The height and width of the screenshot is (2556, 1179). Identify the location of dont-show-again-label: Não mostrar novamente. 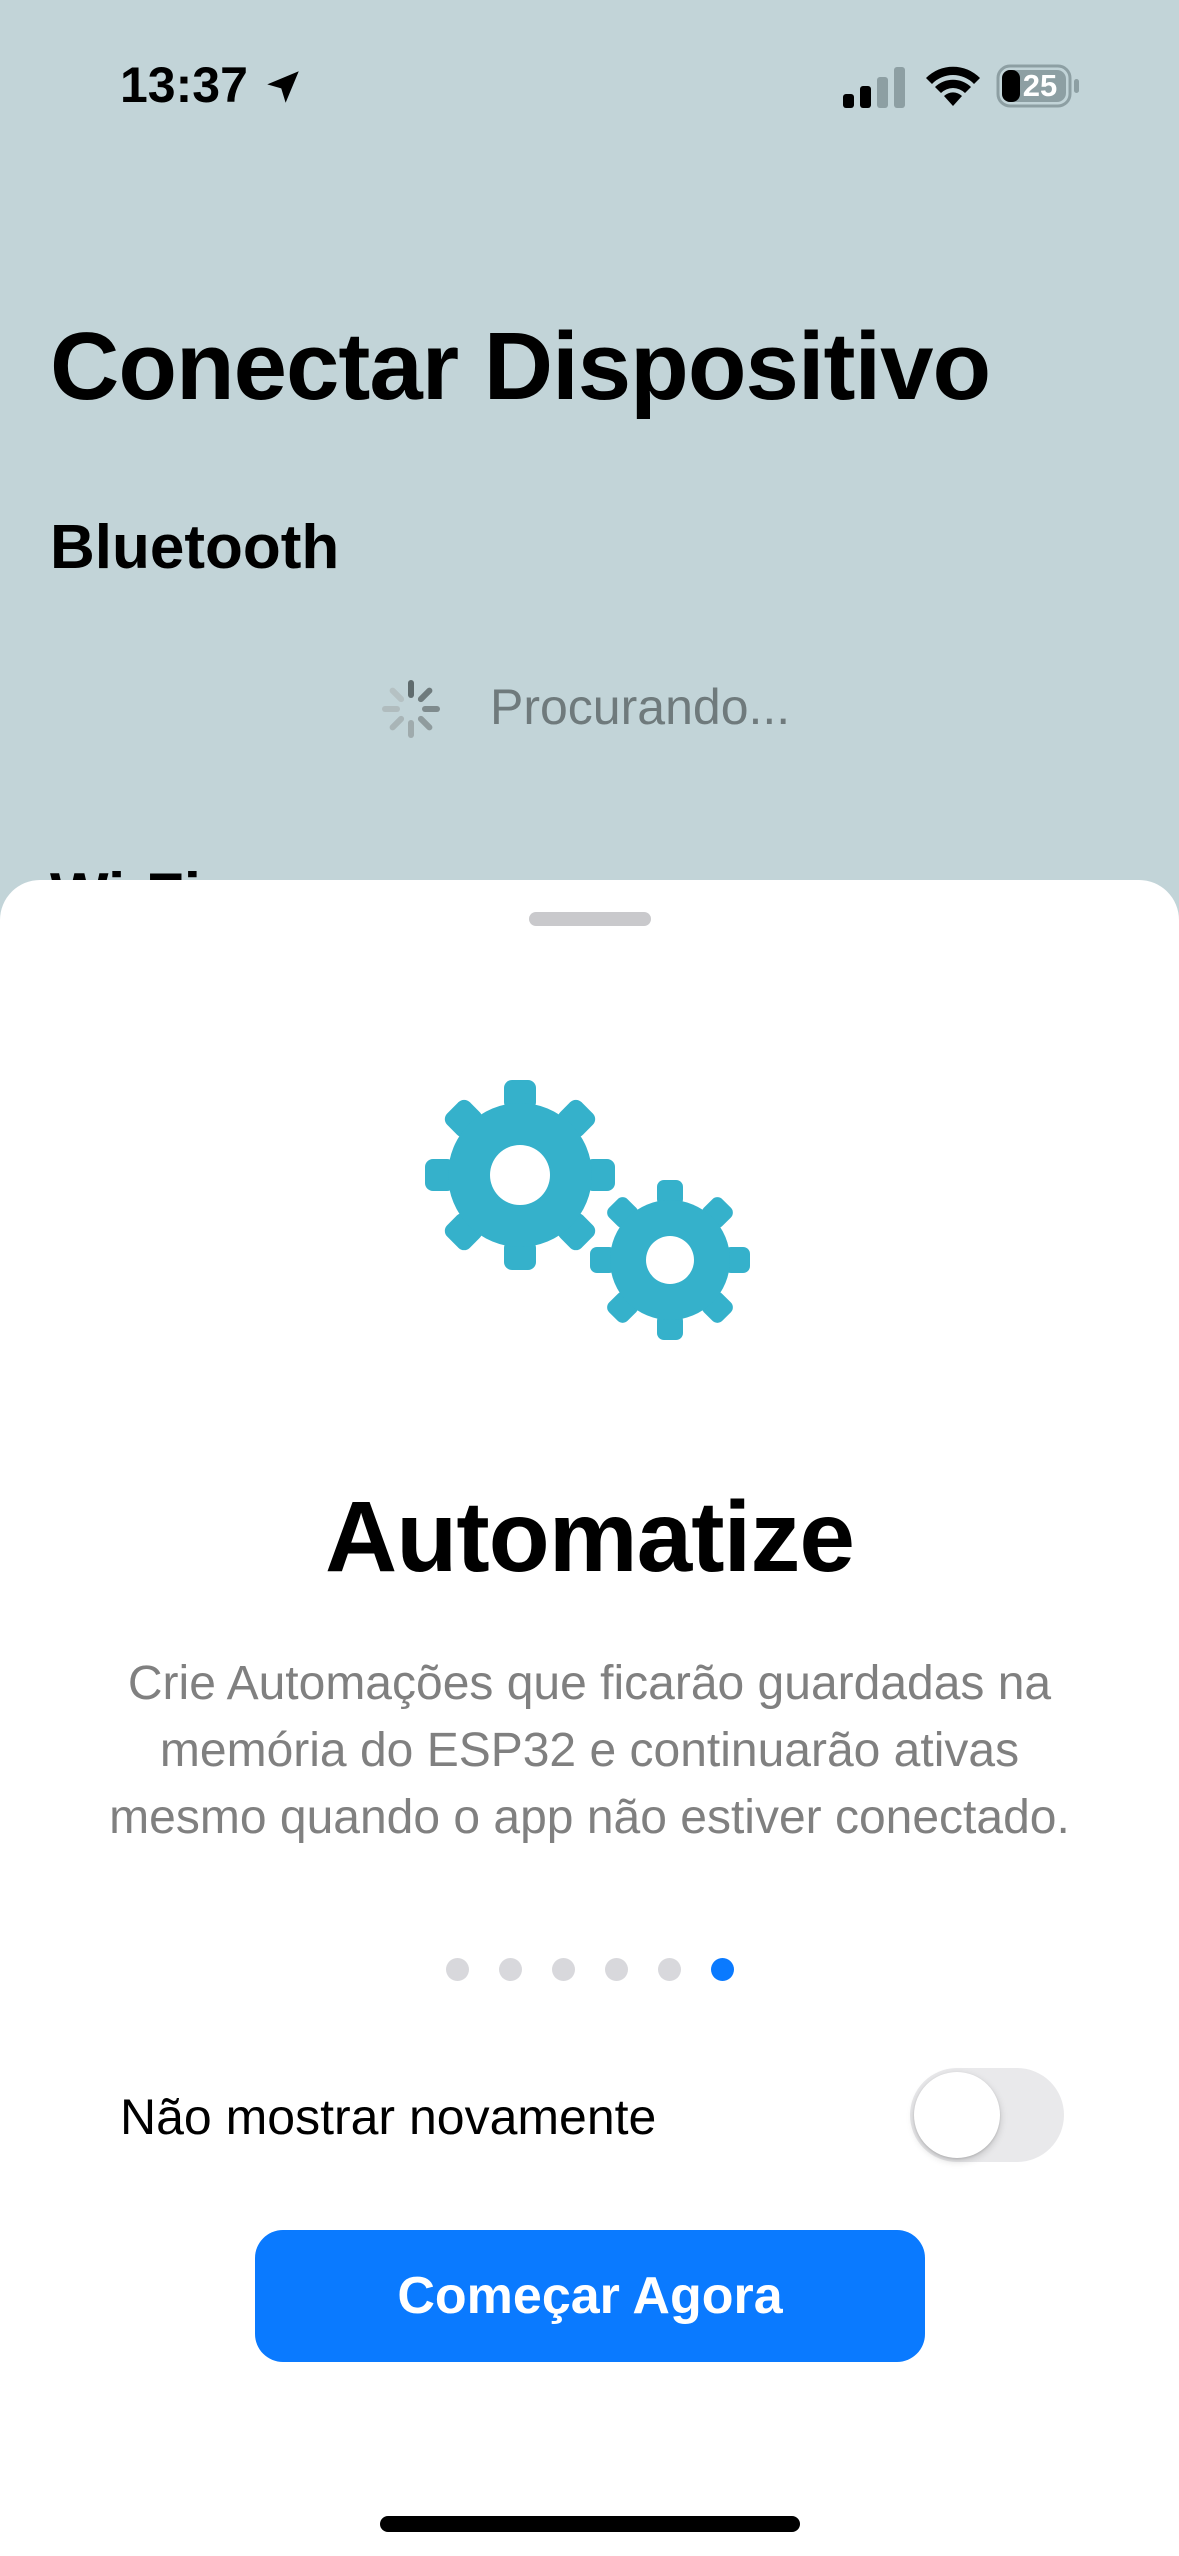
(388, 2117).